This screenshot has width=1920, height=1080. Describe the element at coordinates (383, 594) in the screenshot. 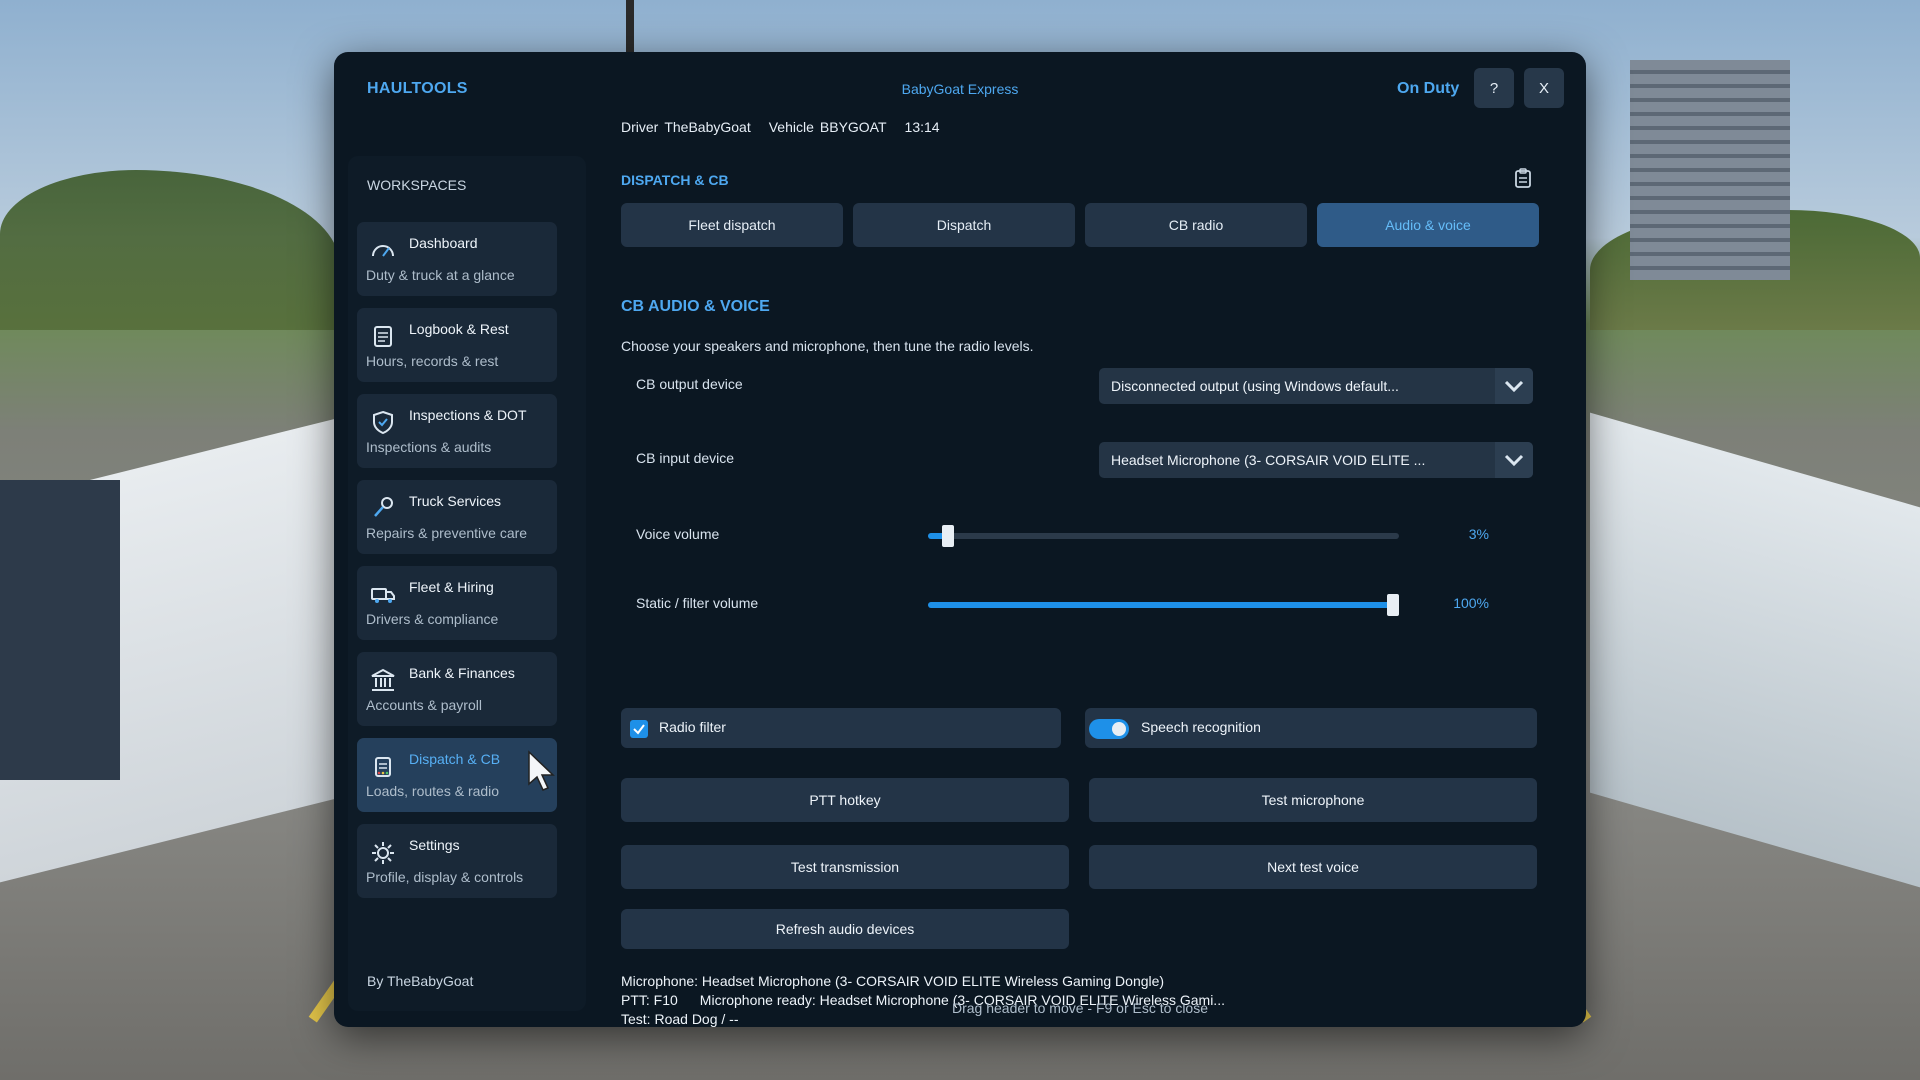

I see `truck-icon` at that location.